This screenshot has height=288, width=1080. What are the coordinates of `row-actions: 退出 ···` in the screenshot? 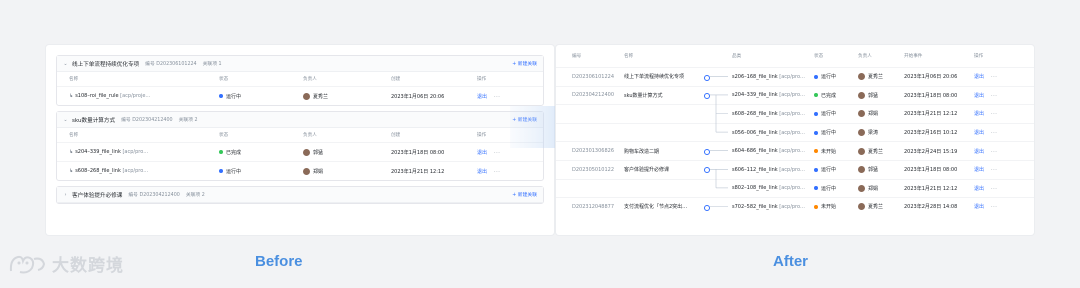 It's located at (999, 206).